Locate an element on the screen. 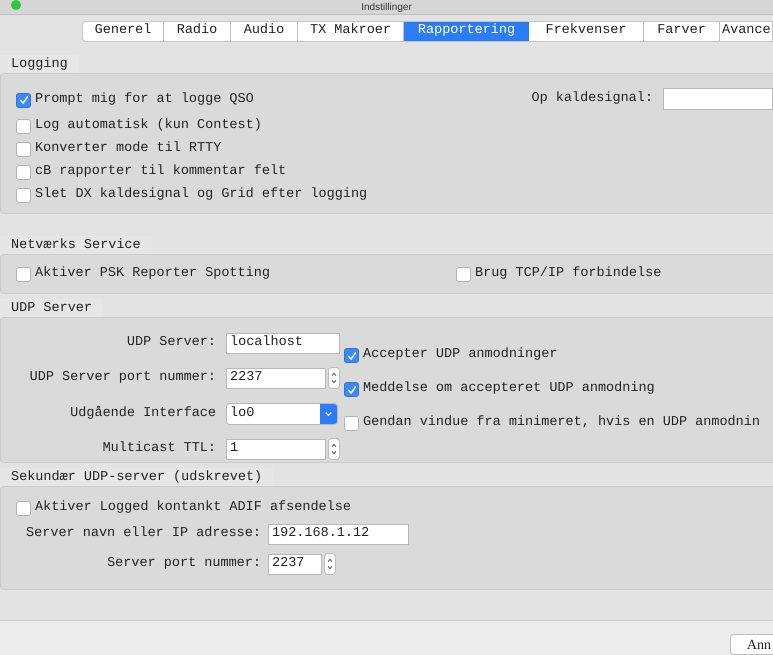 The height and width of the screenshot is (655, 773). tab: TX Makroer is located at coordinates (351, 31).